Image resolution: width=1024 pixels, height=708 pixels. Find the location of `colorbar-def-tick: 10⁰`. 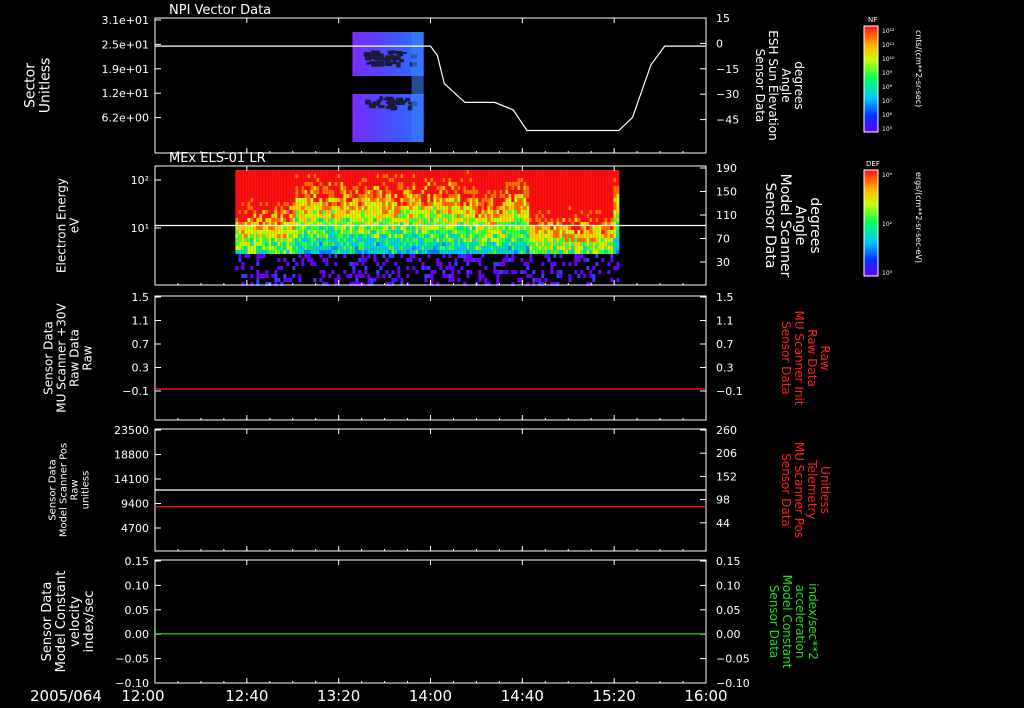

colorbar-def-tick: 10⁰ is located at coordinates (887, 273).